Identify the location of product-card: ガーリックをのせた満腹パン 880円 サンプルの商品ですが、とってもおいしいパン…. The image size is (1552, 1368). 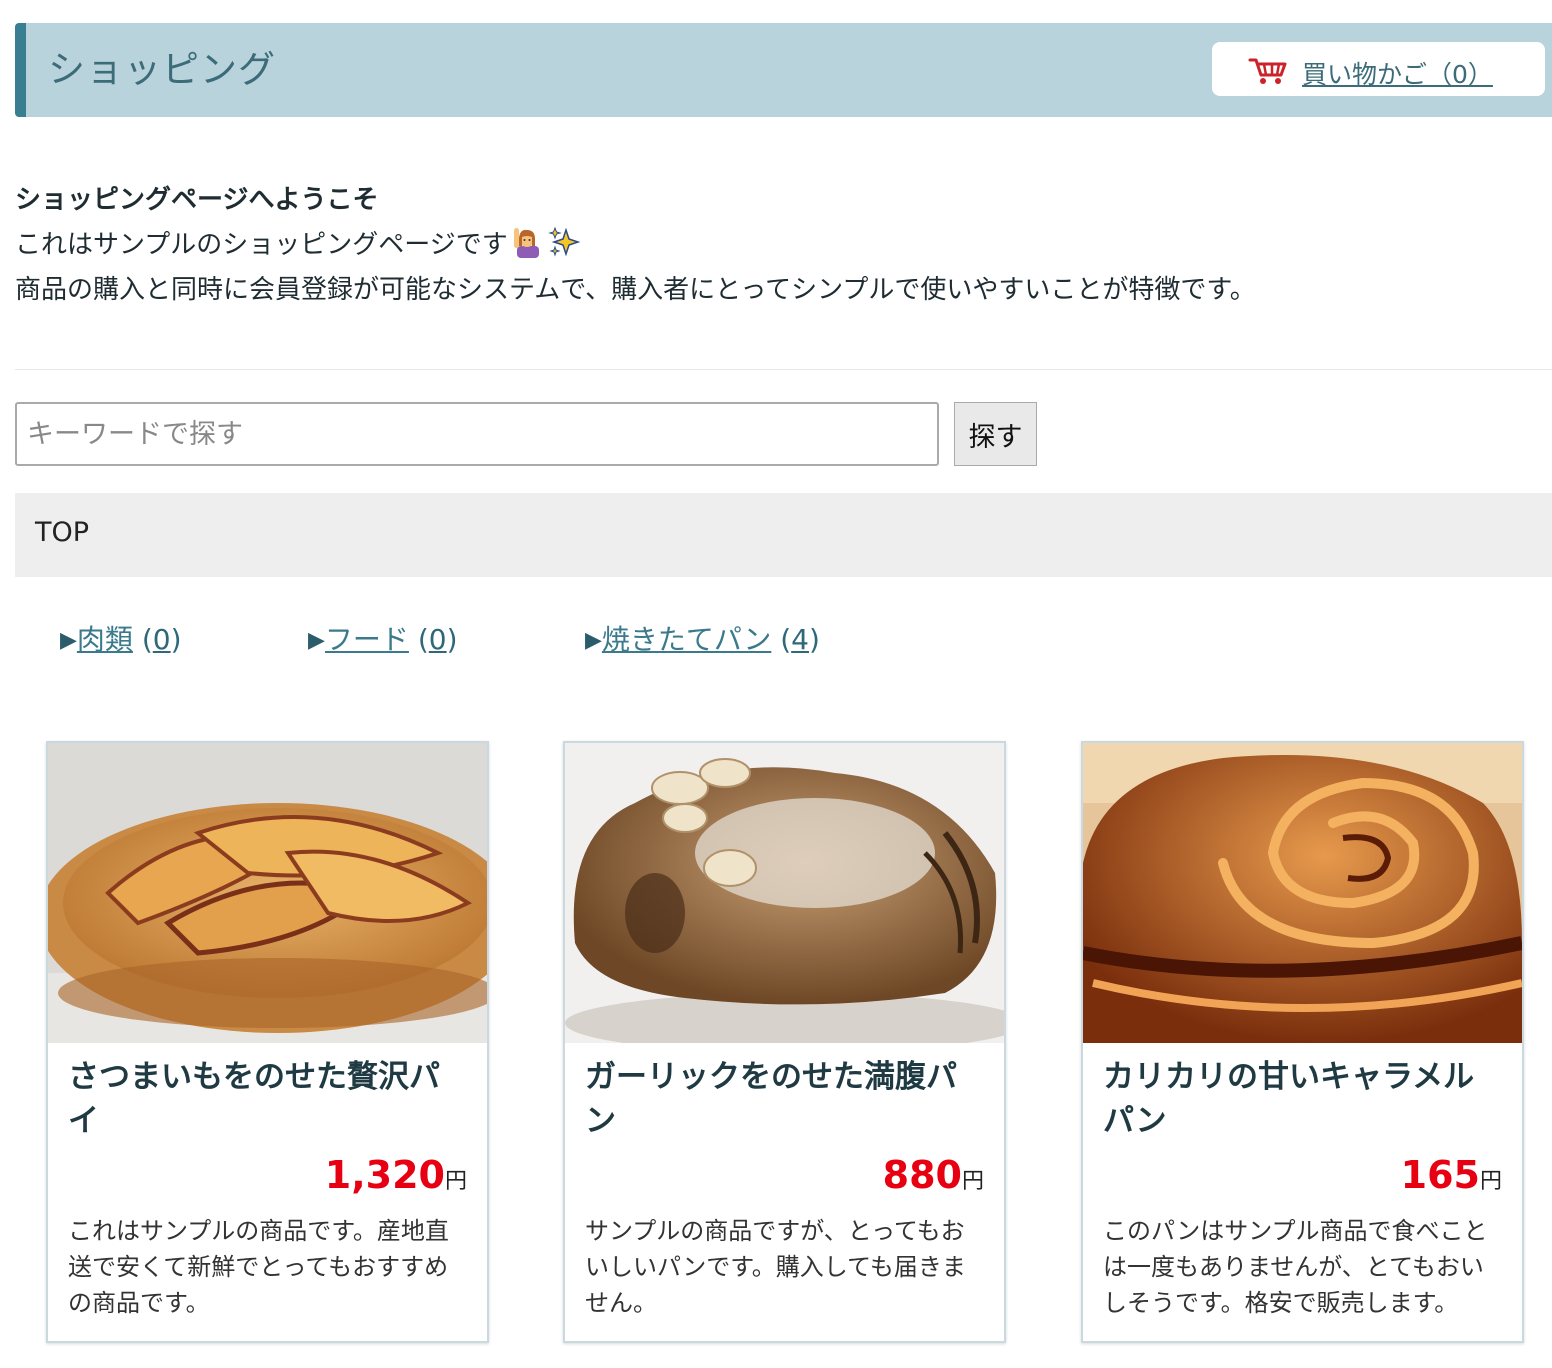
(784, 1042).